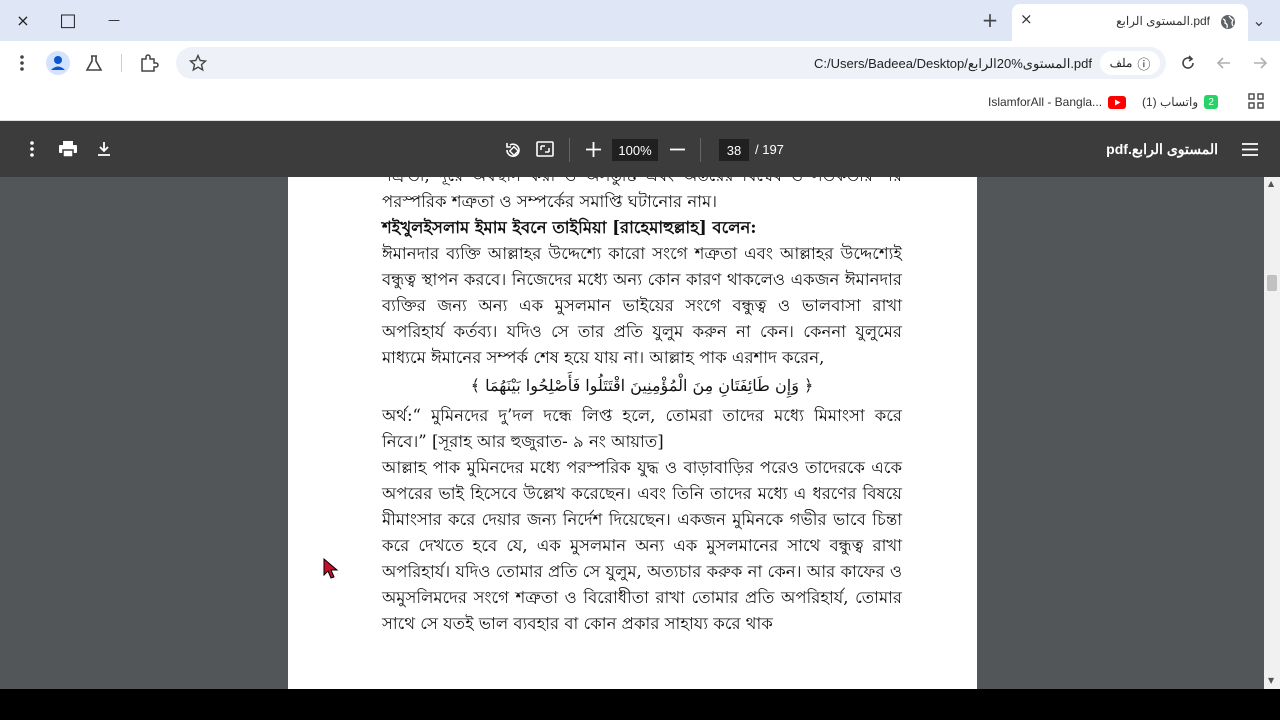  What do you see at coordinates (1121, 63) in the screenshot?
I see `file-chip-label: ملف` at bounding box center [1121, 63].